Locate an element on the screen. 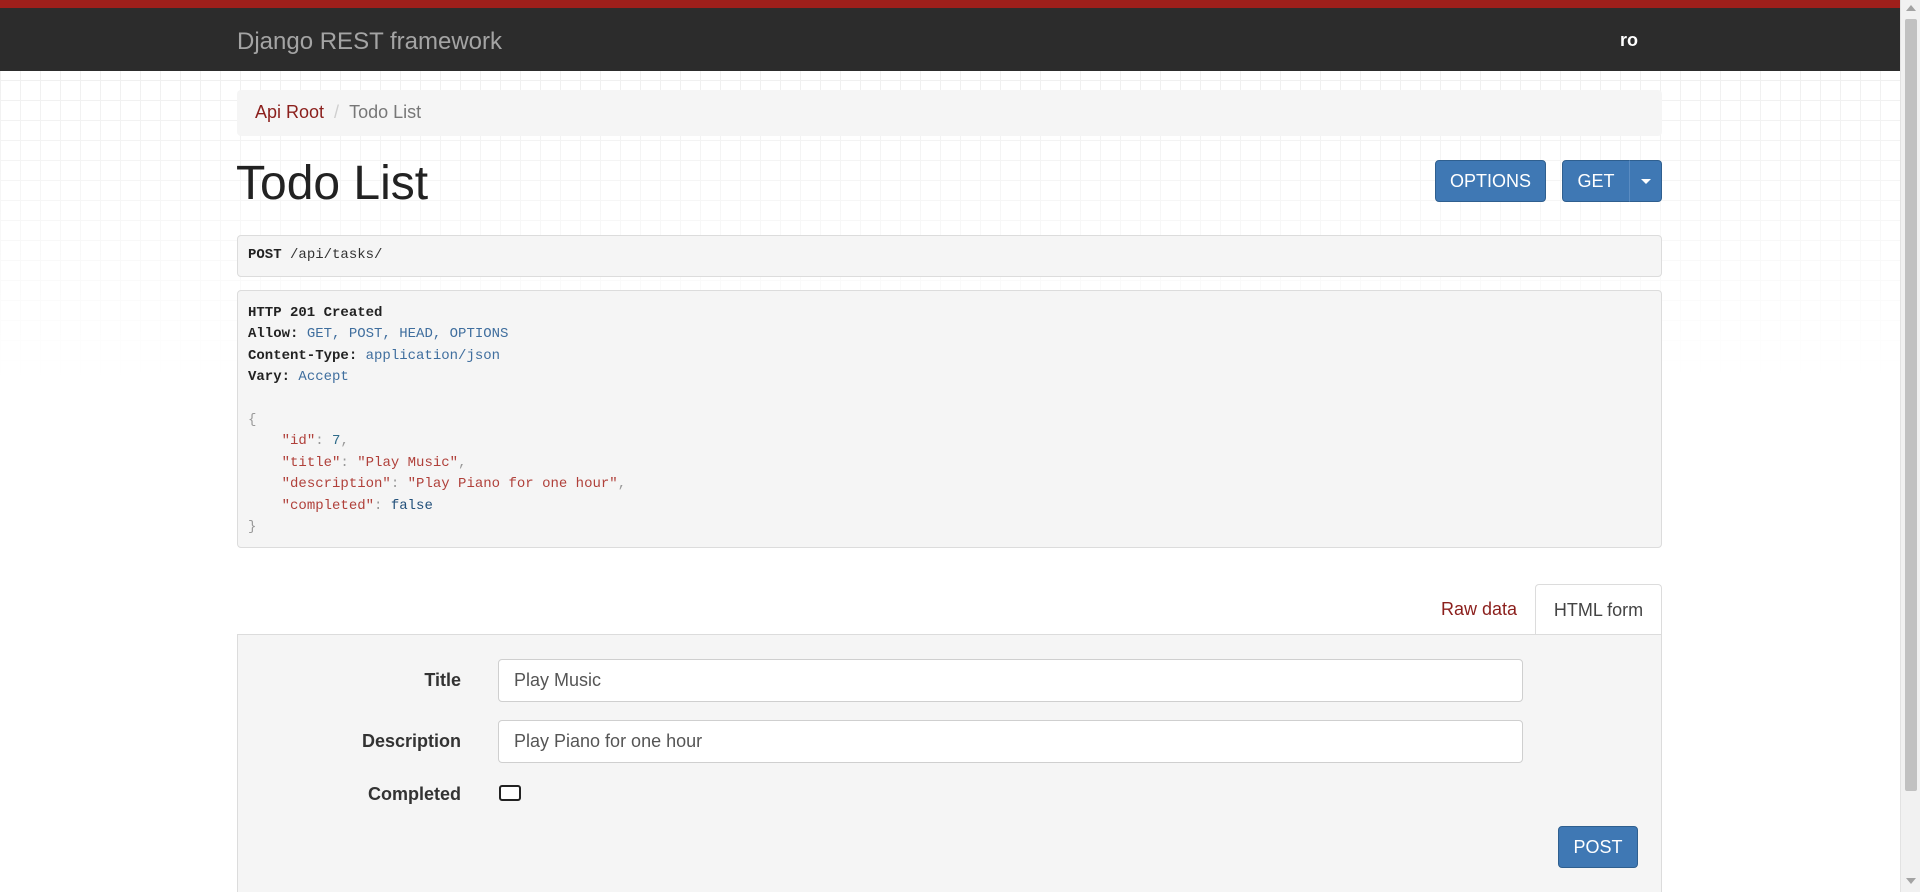 This screenshot has width=1920, height=892. json-key: "completed" is located at coordinates (328, 505).